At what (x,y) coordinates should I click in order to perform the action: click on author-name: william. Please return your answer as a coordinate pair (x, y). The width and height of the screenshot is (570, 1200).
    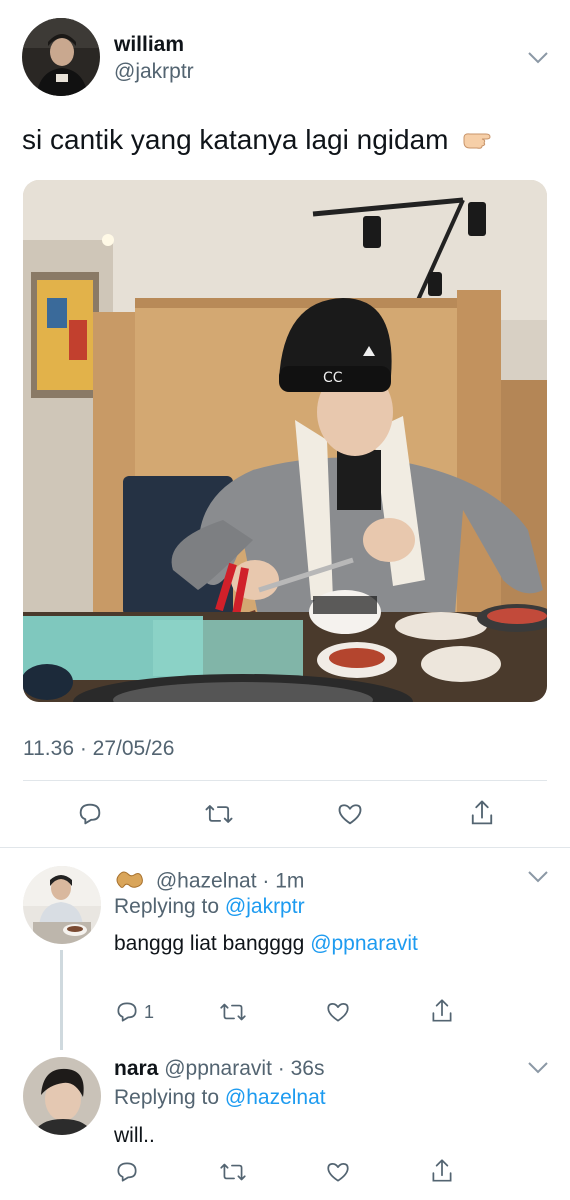
    Looking at the image, I should click on (149, 45).